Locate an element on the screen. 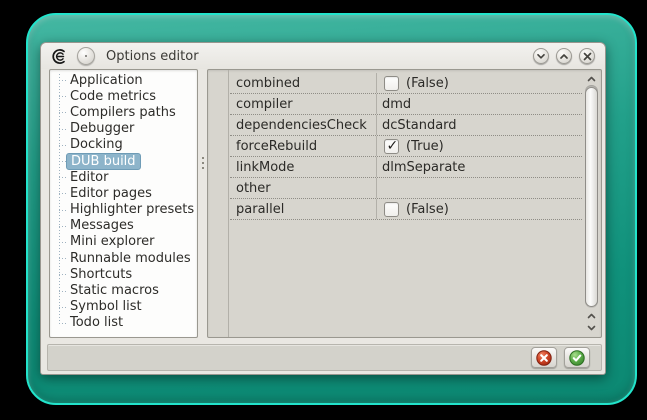 This screenshot has height=420, width=647. close-button is located at coordinates (587, 56).